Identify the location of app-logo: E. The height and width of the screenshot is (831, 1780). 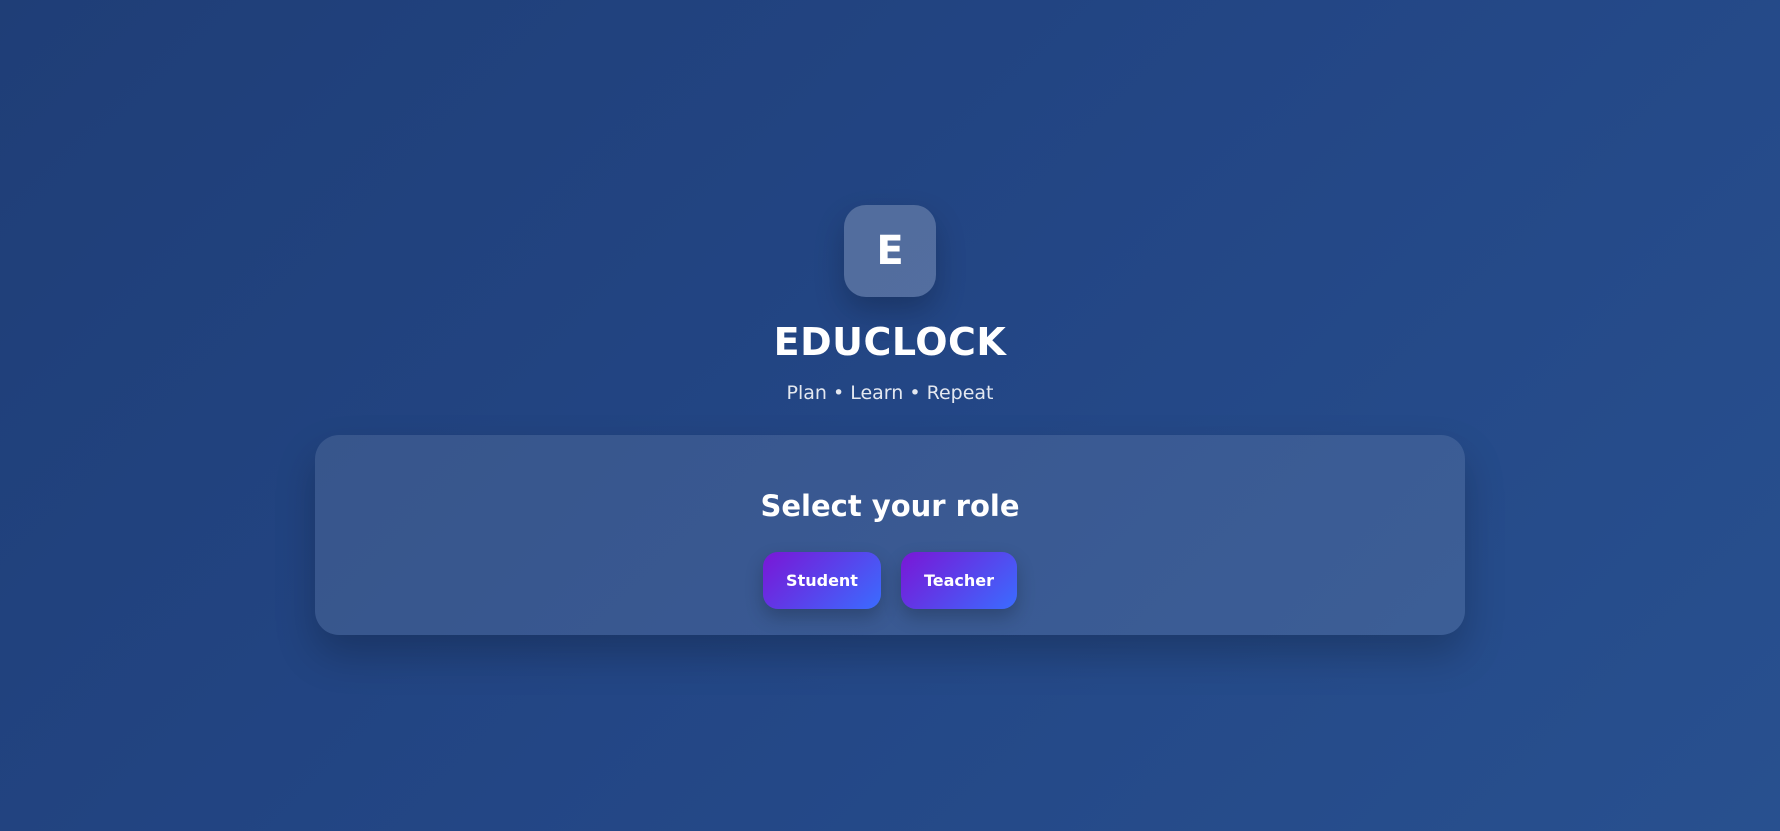
(890, 251).